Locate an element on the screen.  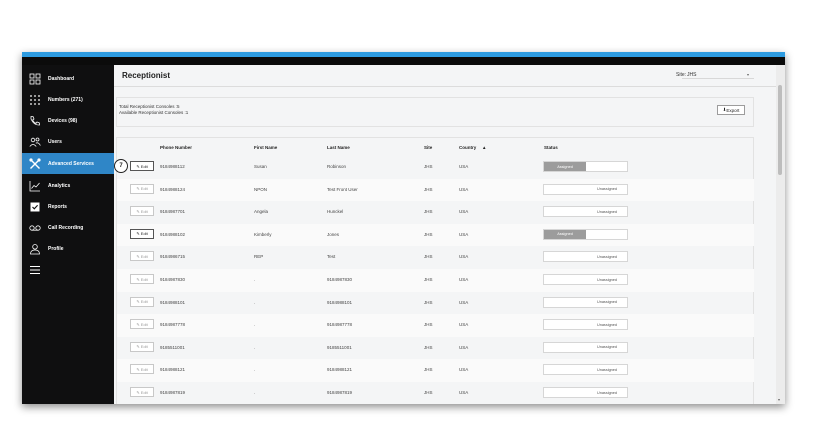
scrollbar: ▾ is located at coordinates (780, 234).